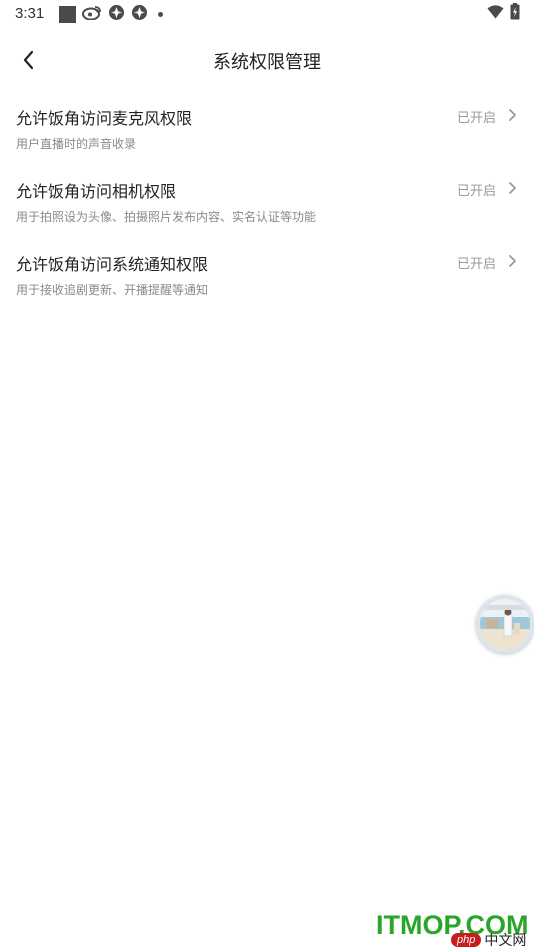 The width and height of the screenshot is (534, 950). Describe the element at coordinates (92, 14) in the screenshot. I see `weibo-icon` at that location.